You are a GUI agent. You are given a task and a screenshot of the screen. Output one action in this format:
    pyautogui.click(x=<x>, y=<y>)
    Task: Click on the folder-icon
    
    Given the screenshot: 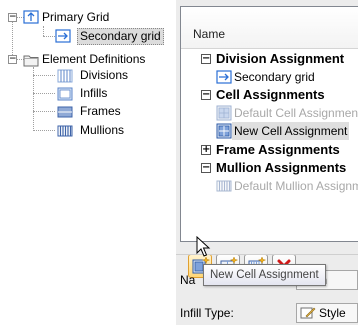 What is the action you would take?
    pyautogui.click(x=31, y=61)
    